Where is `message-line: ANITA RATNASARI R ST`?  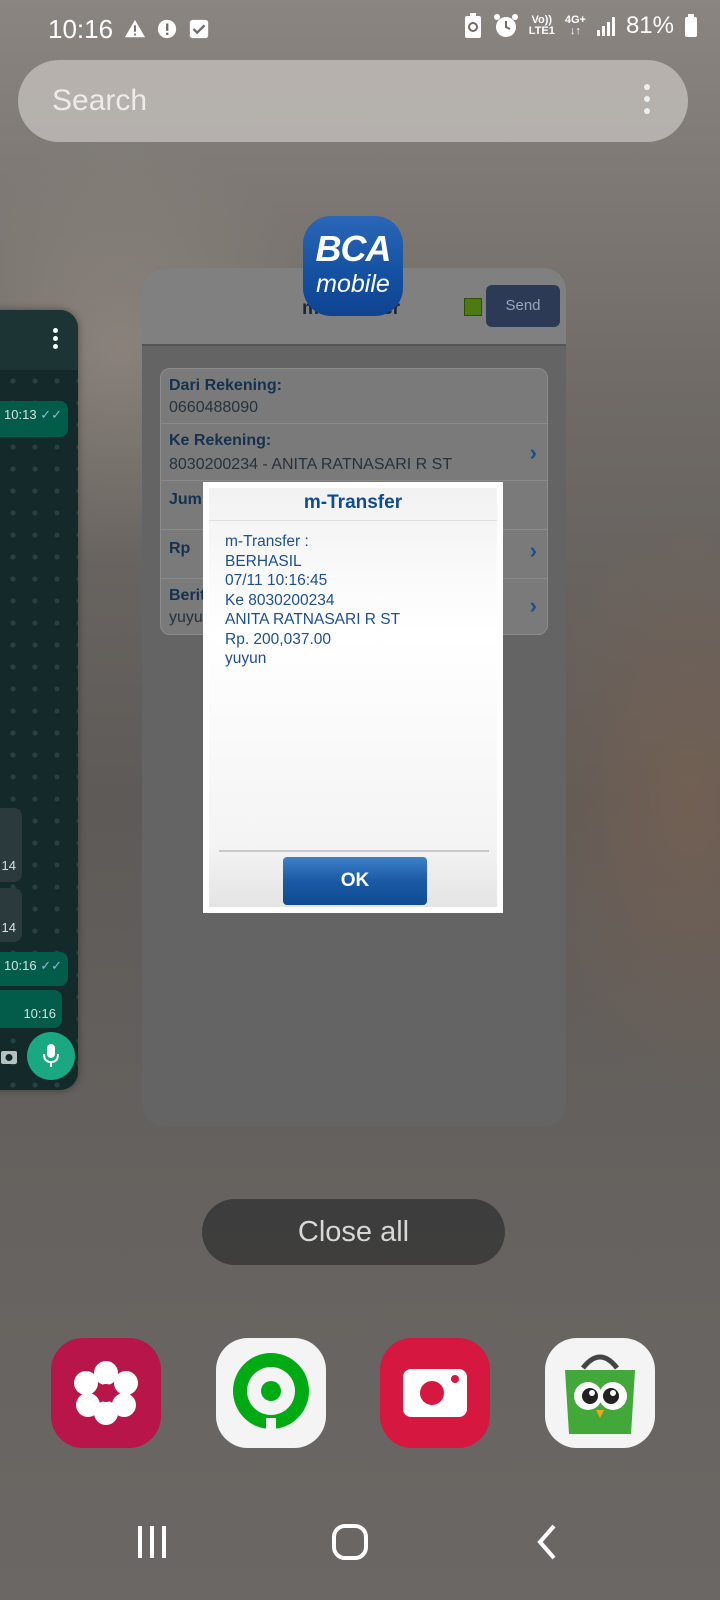
message-line: ANITA RATNASARI R ST is located at coordinates (313, 619).